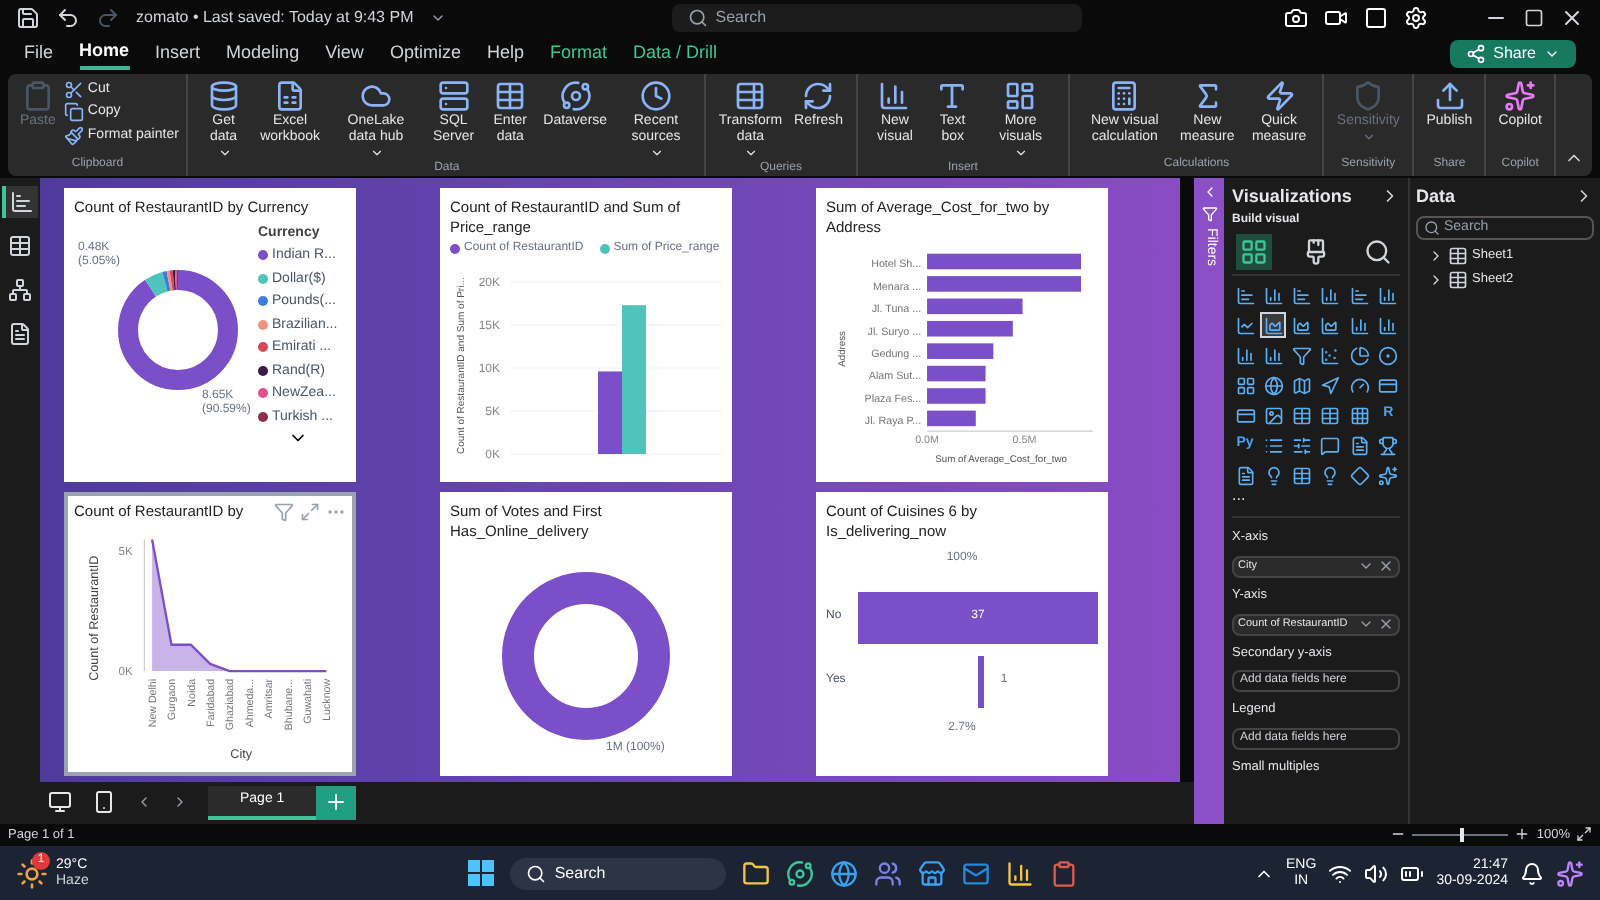 The height and width of the screenshot is (900, 1600). What do you see at coordinates (888, 873) in the screenshot?
I see `people-icon` at bounding box center [888, 873].